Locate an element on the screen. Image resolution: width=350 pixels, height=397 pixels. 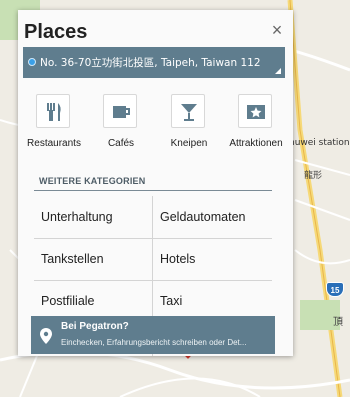
category-hotels: Hotels is located at coordinates (212, 259).